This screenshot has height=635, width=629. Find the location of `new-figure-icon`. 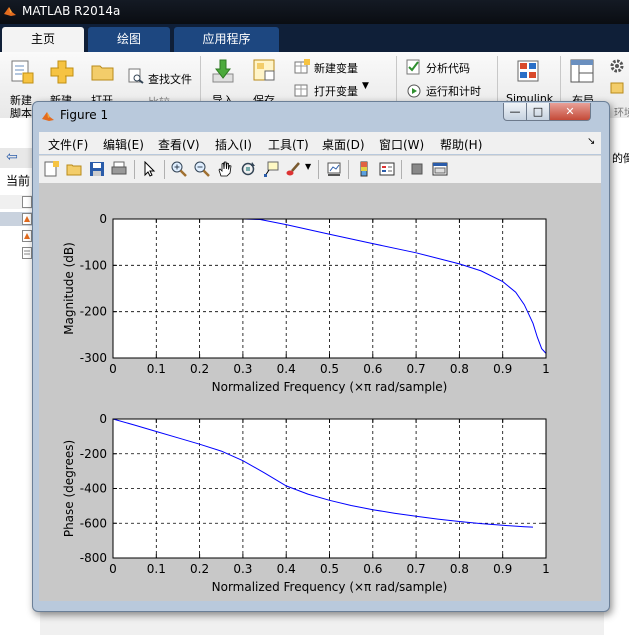

new-figure-icon is located at coordinates (51, 169).